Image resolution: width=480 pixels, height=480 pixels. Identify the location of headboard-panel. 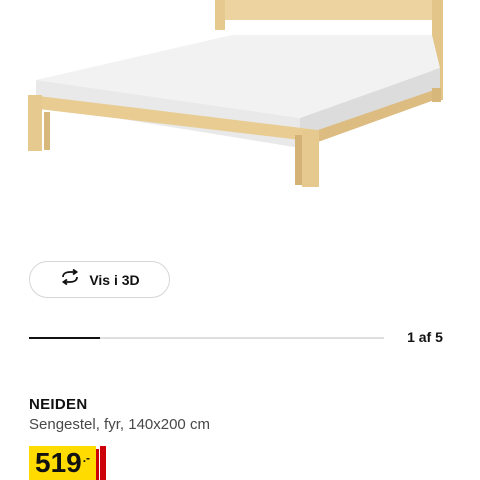
(330, 10).